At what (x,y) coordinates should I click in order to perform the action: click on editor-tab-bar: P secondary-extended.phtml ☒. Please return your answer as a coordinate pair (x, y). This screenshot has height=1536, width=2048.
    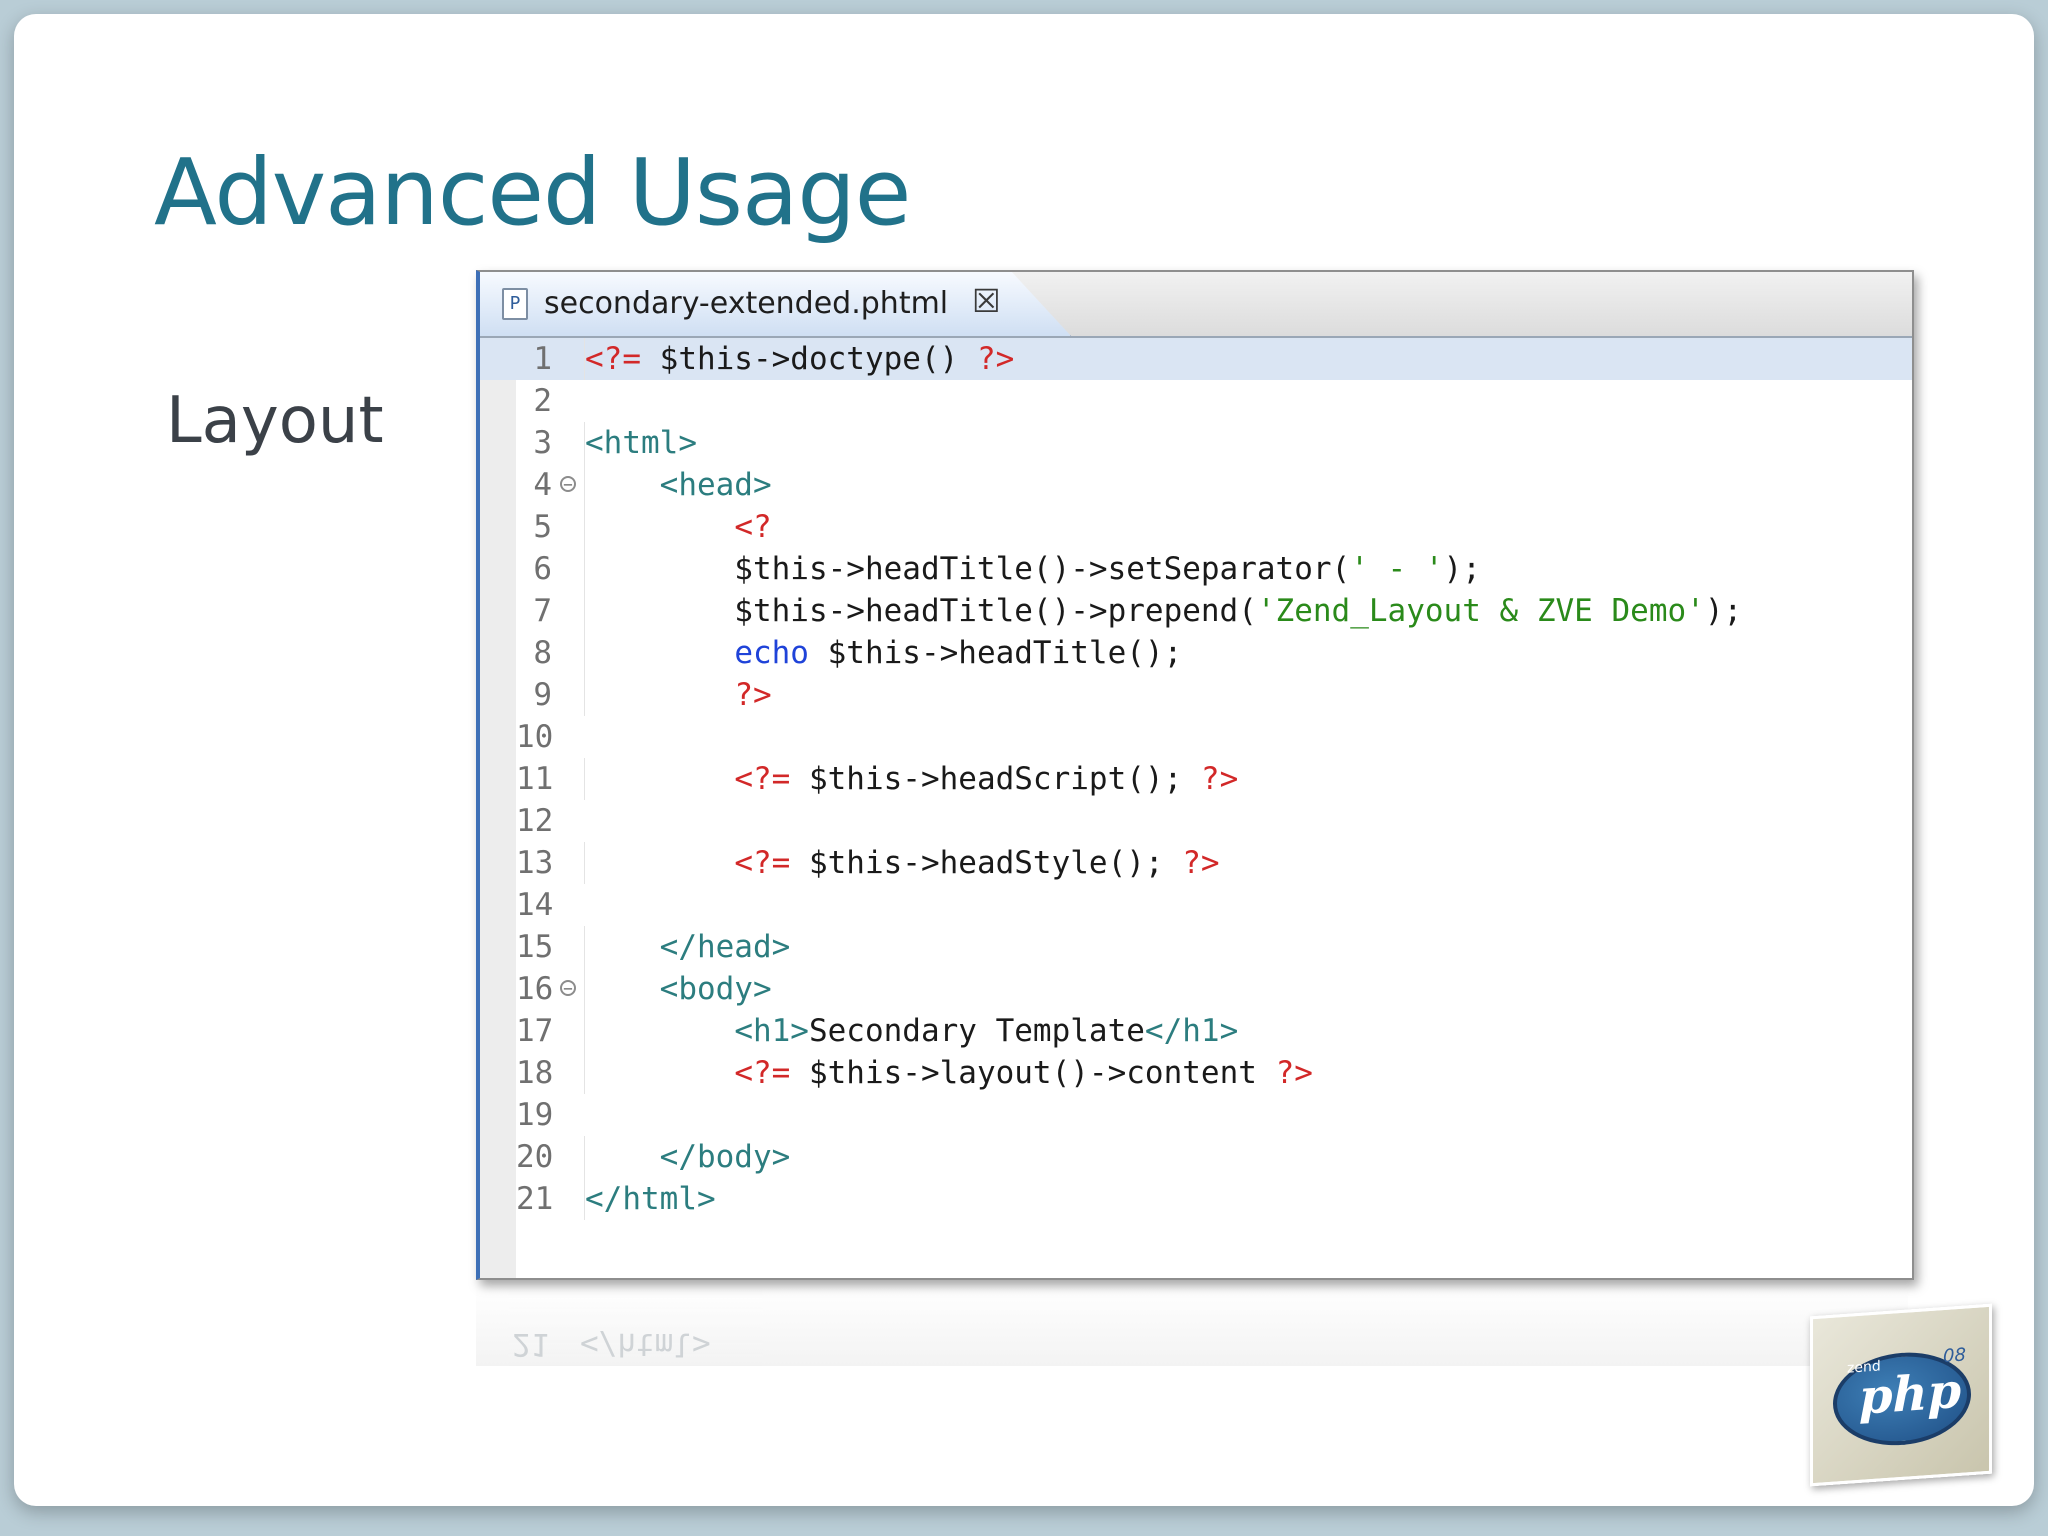
    Looking at the image, I should click on (1196, 305).